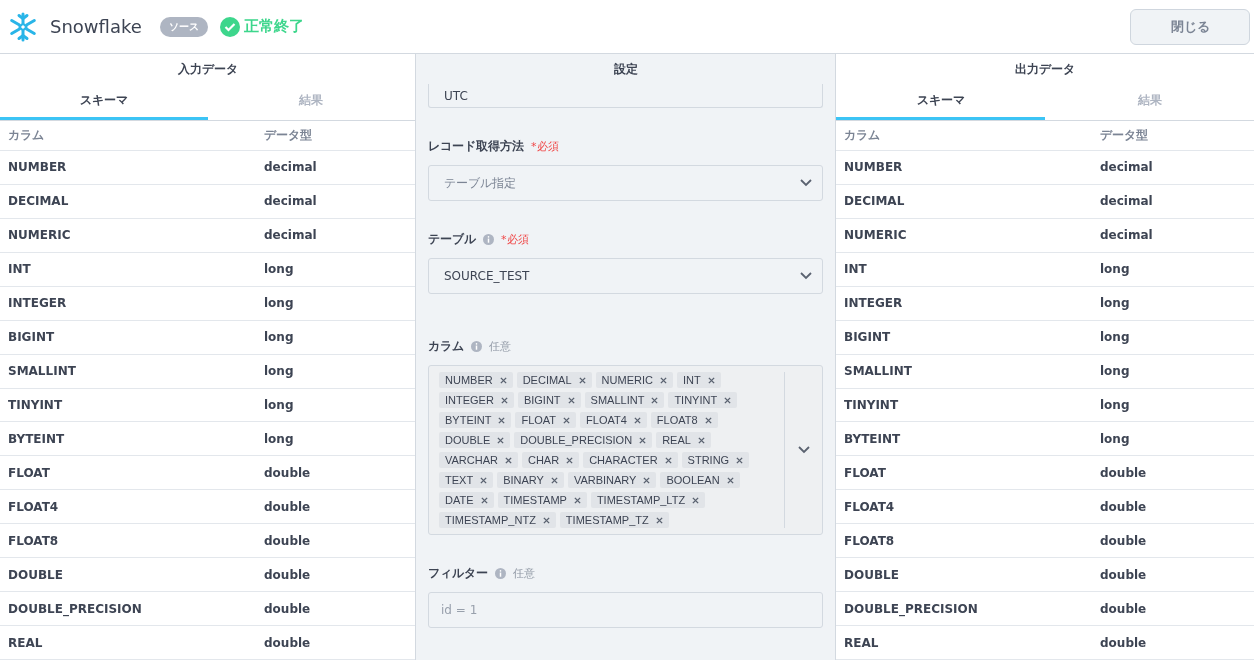 The image size is (1254, 660). Describe the element at coordinates (554, 380) in the screenshot. I see `tag-chip: DECIMAL` at that location.